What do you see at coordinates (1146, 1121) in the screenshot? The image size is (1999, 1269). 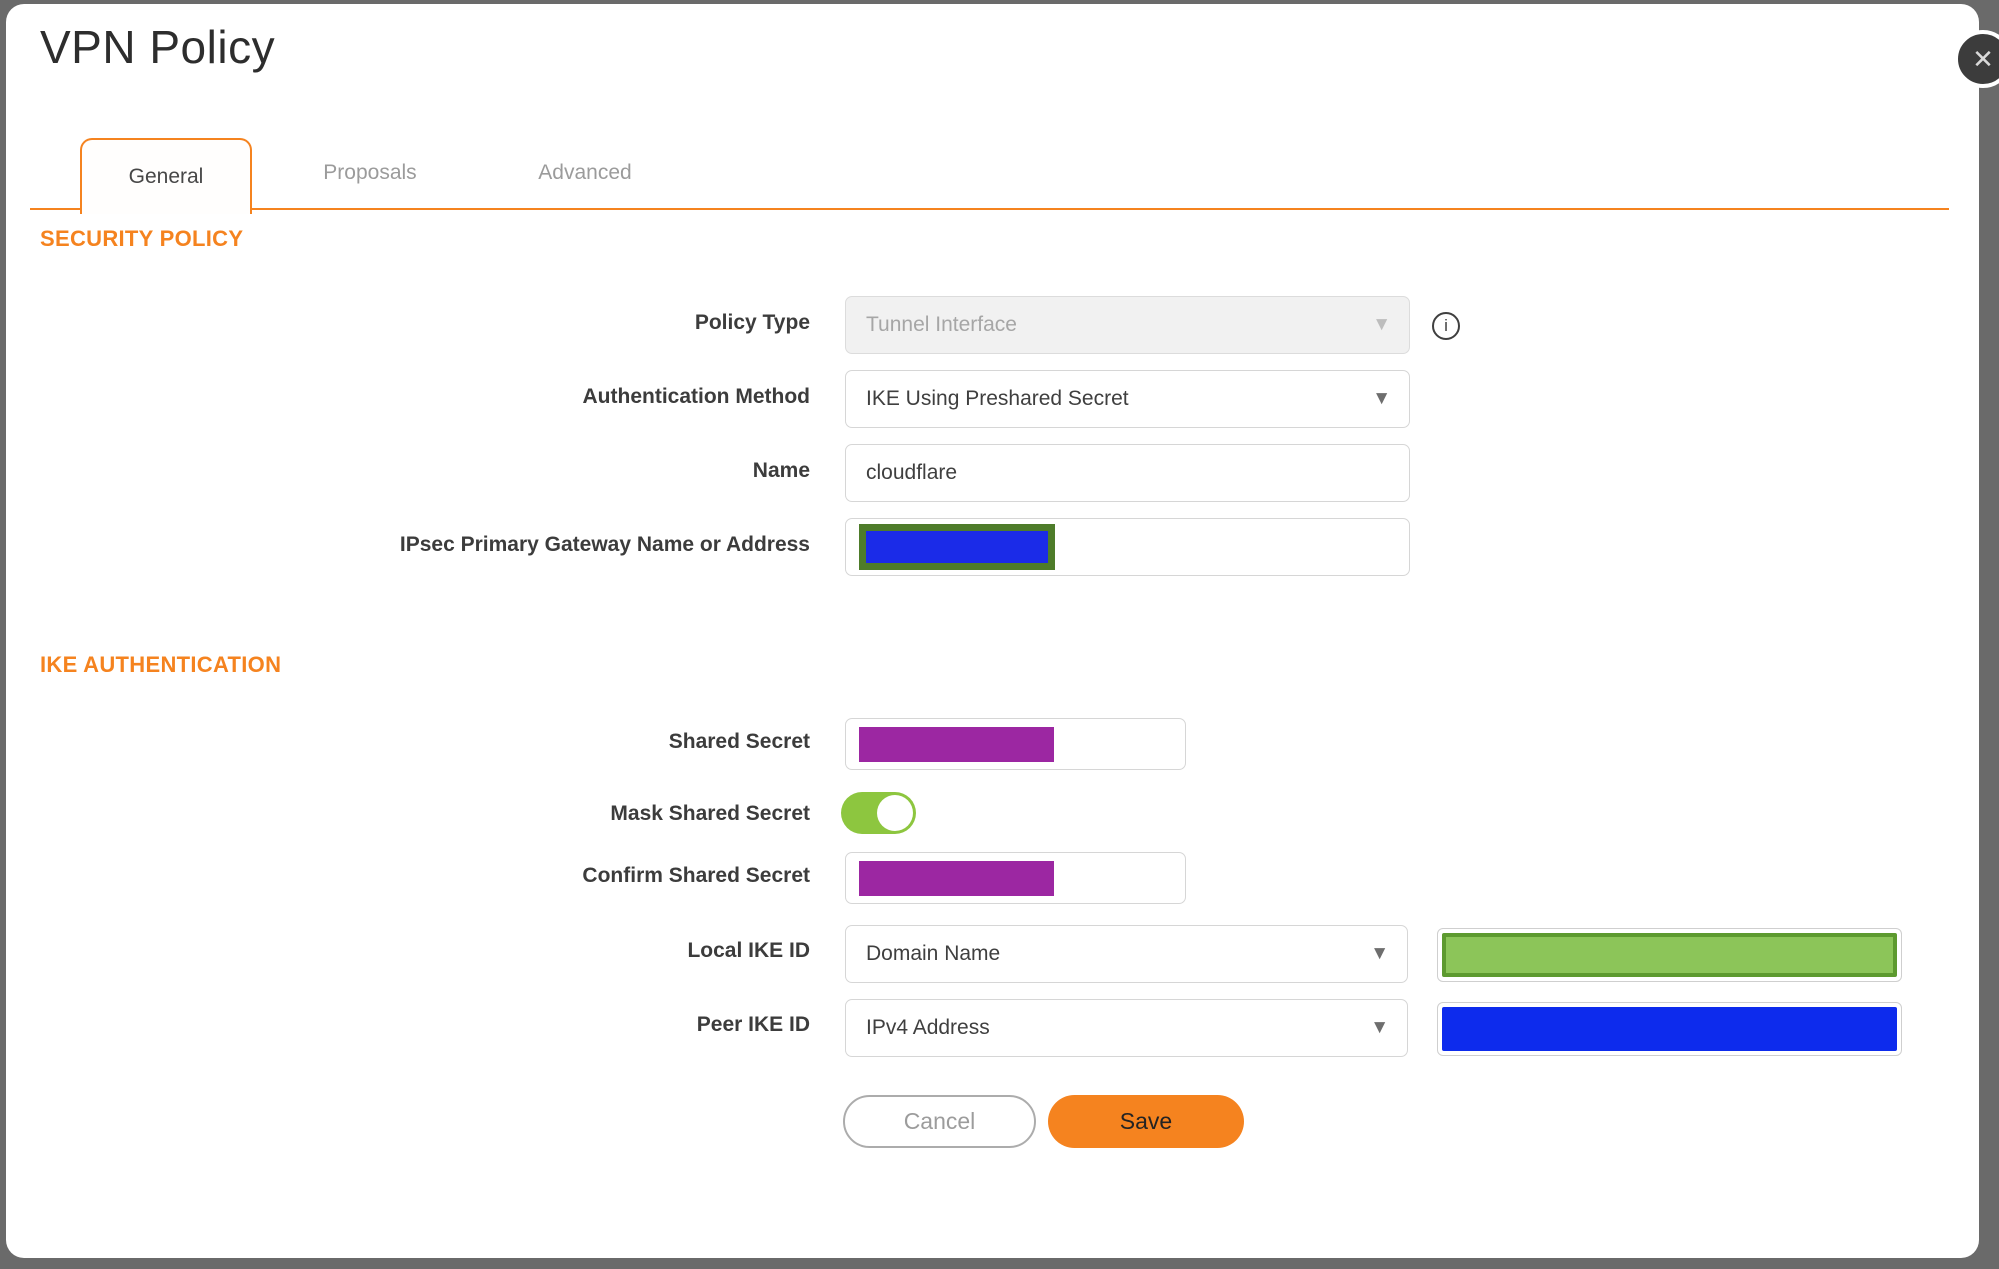 I see `save-button: Save` at bounding box center [1146, 1121].